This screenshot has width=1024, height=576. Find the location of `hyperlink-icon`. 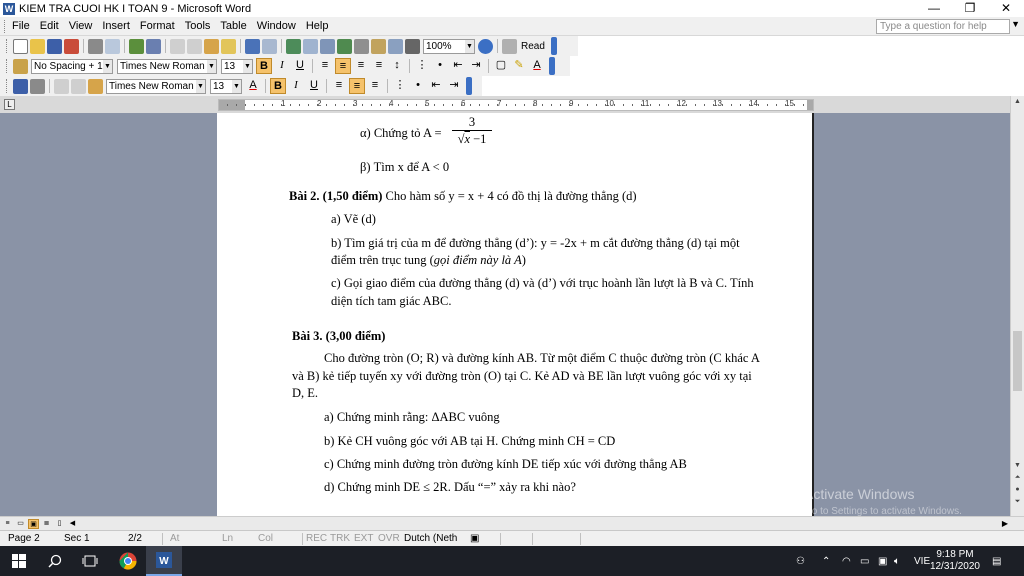

hyperlink-icon is located at coordinates (293, 46).